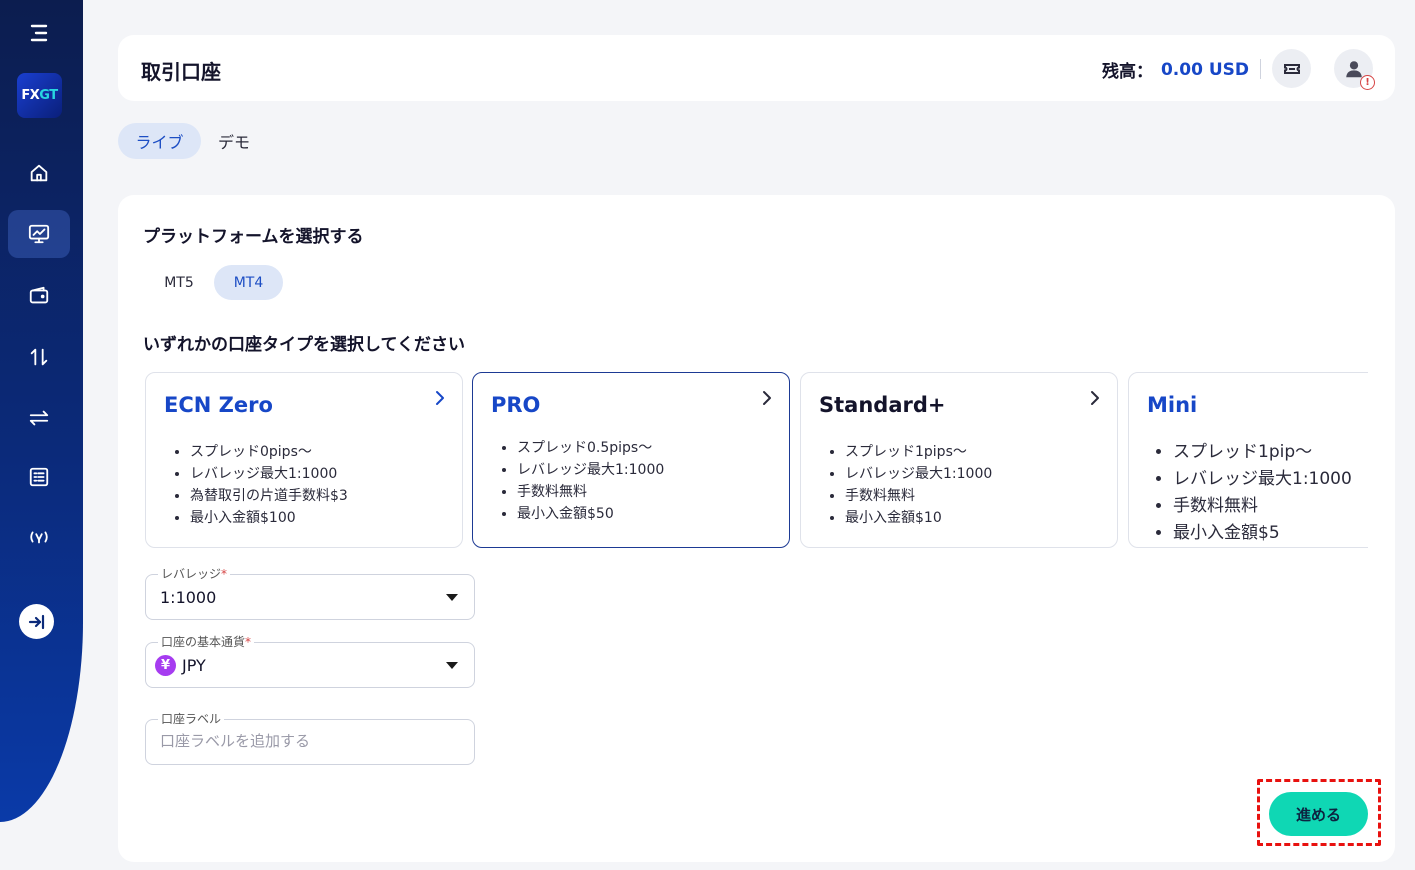 The height and width of the screenshot is (870, 1415). I want to click on arrows-left-right-icon, so click(39, 418).